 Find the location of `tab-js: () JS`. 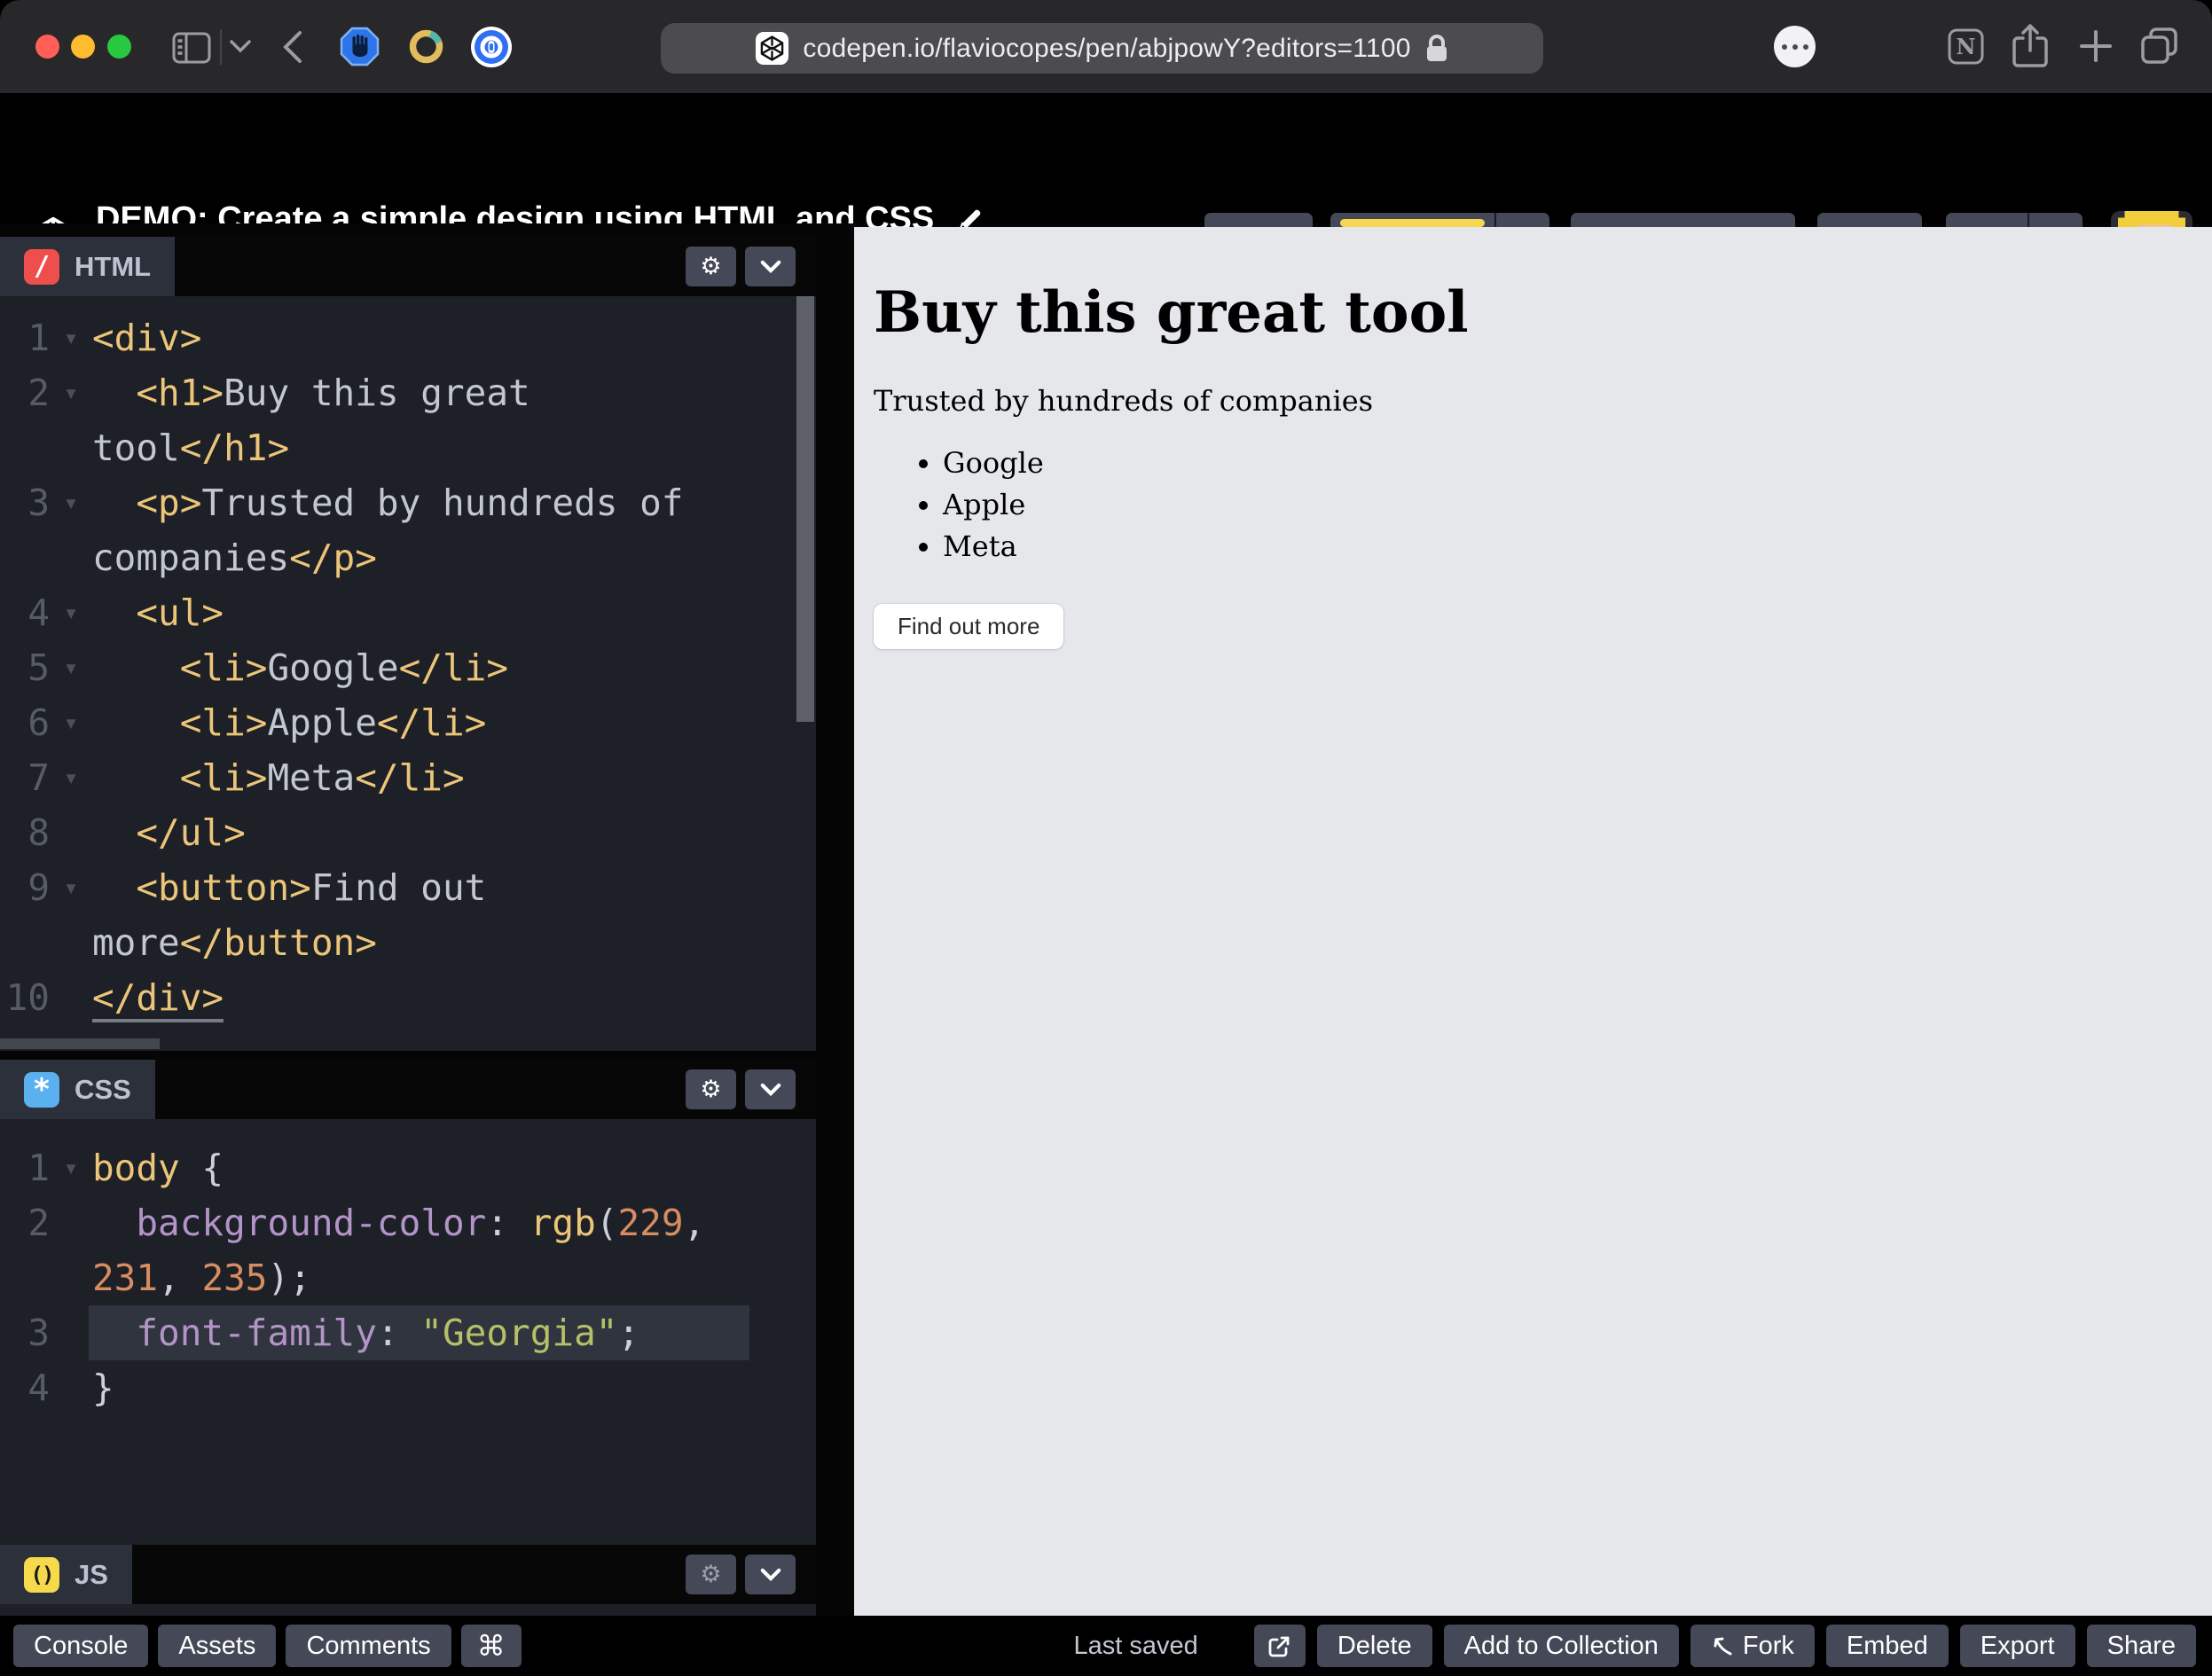

tab-js: () JS is located at coordinates (66, 1574).